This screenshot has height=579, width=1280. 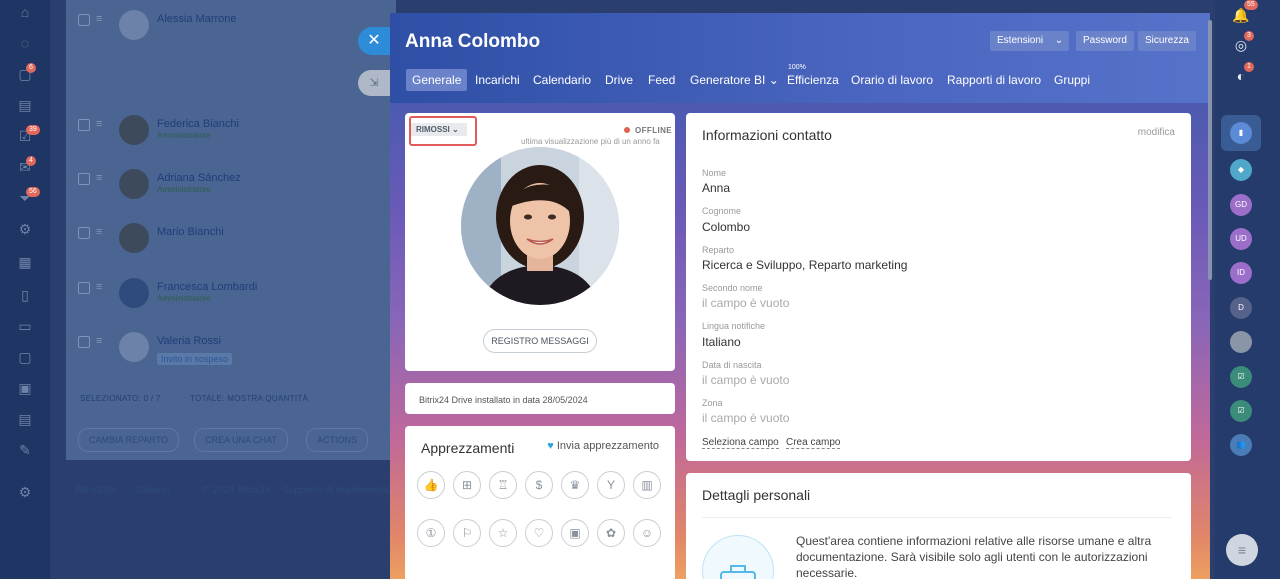 What do you see at coordinates (431, 485) in the screenshot?
I see `thumbs-up-icon: 👍` at bounding box center [431, 485].